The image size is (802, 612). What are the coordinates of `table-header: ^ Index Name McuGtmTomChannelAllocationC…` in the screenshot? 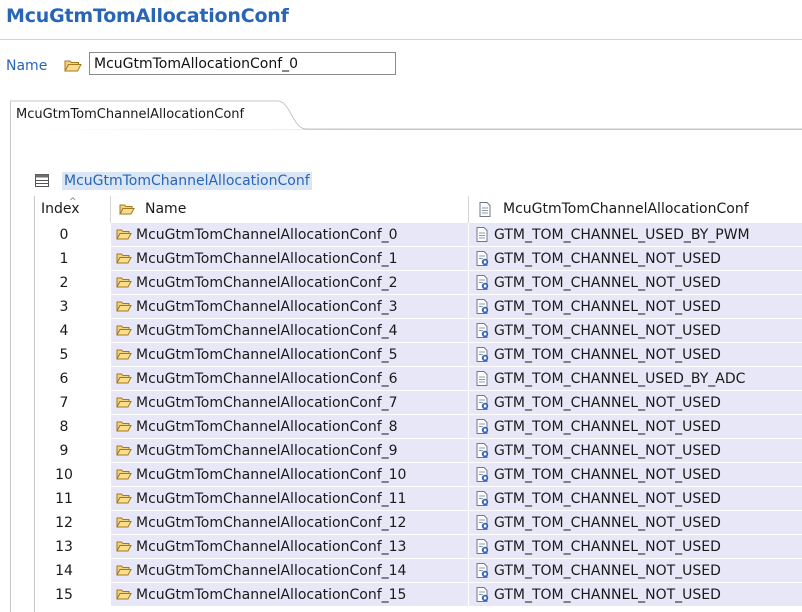 It's located at (418, 209).